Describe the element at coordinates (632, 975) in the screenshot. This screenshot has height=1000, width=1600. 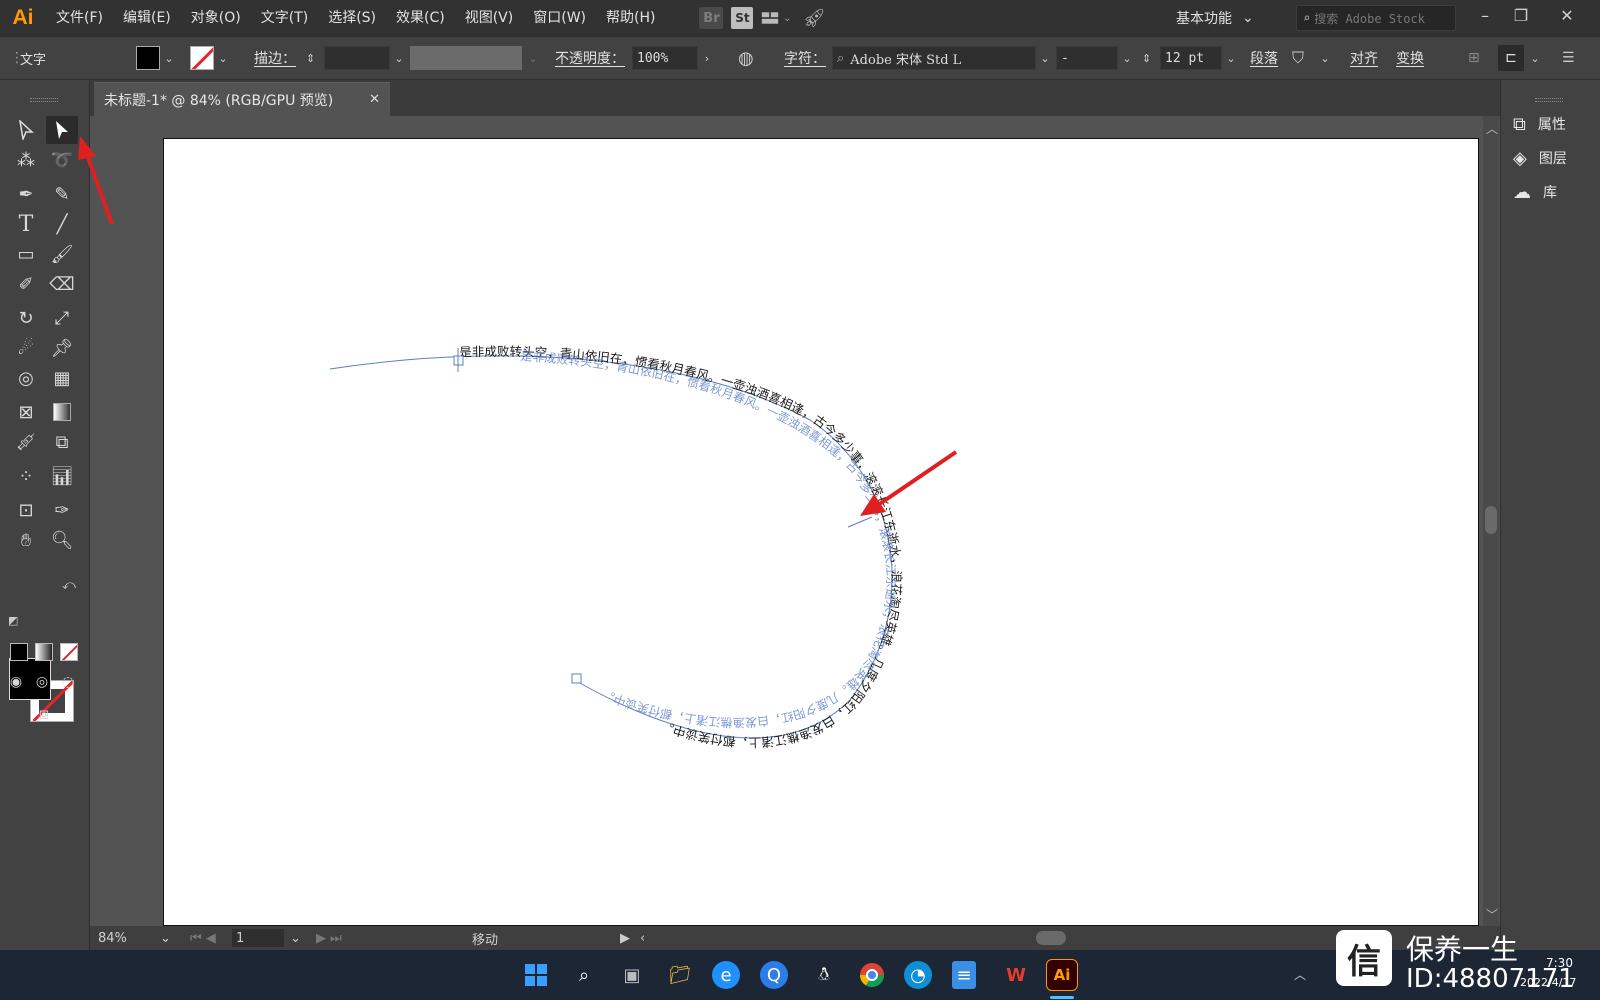
I see `task-view-icon: ▣` at that location.